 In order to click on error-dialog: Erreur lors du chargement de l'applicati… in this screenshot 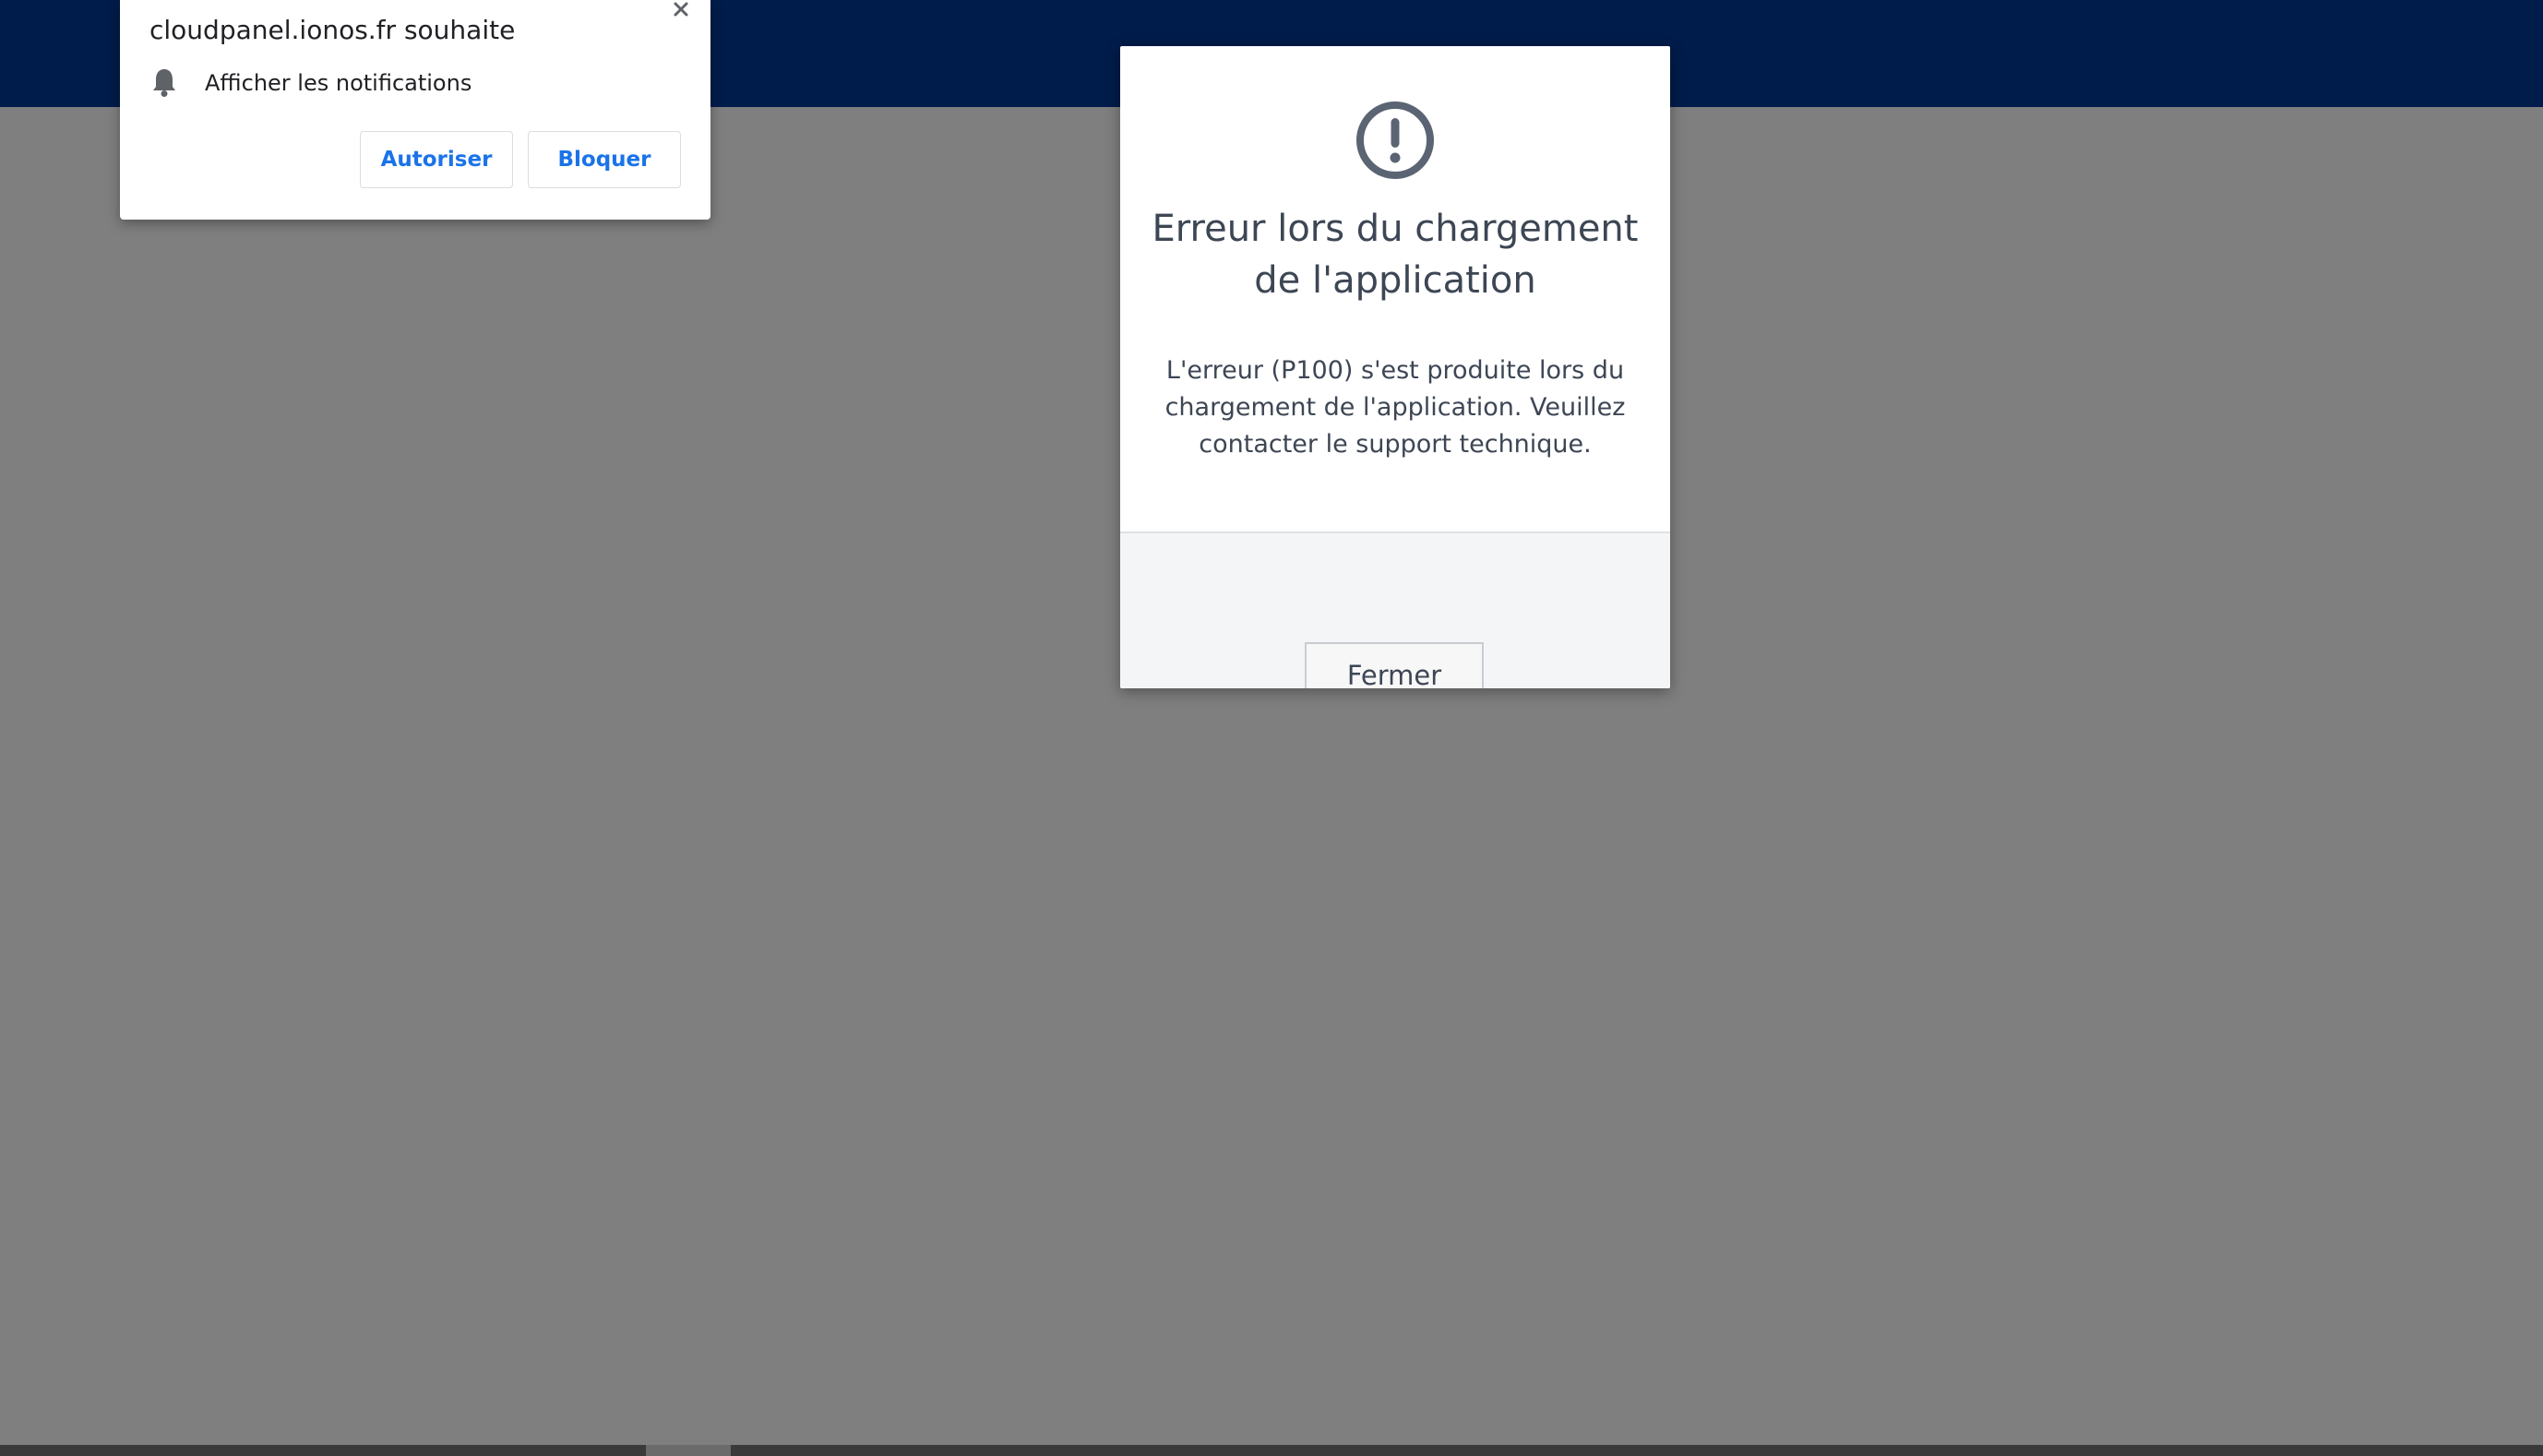, I will do `click(1395, 367)`.